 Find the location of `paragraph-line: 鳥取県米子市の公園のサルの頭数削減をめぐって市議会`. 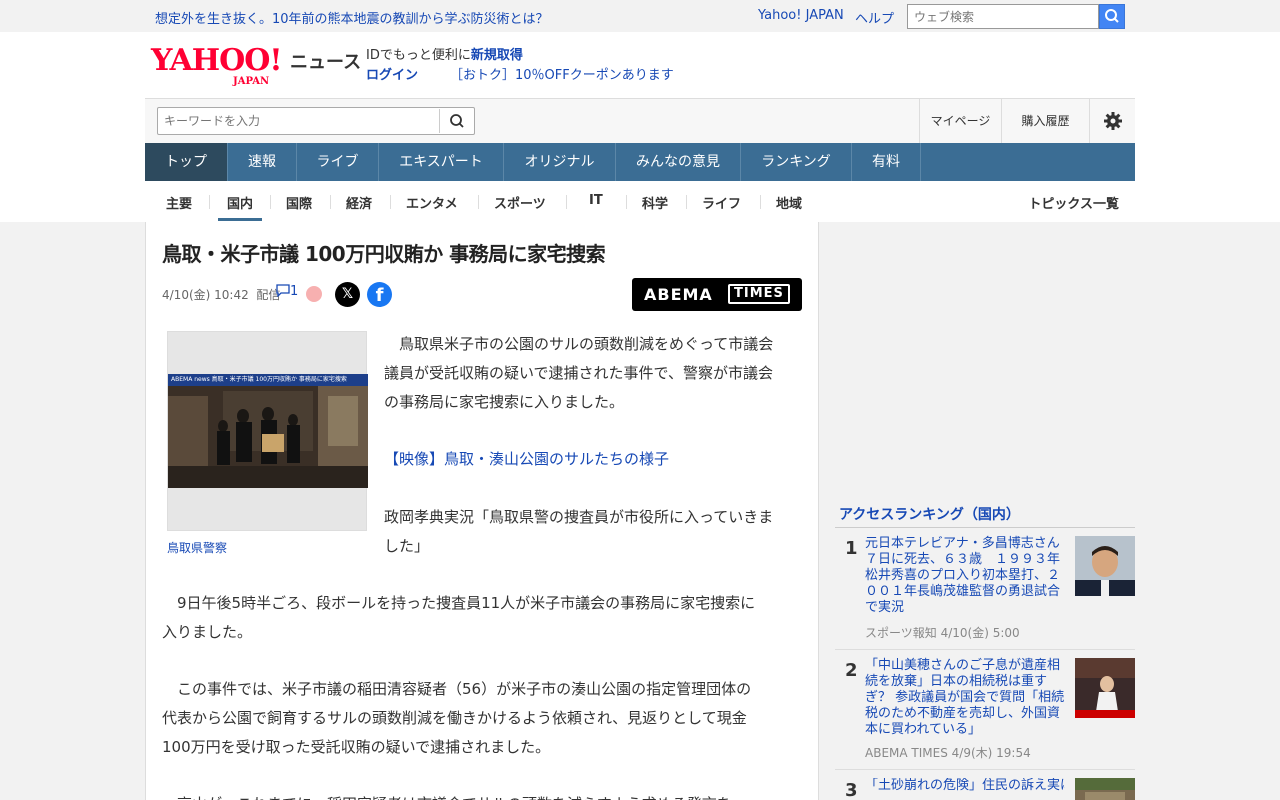

paragraph-line: 鳥取県米子市の公園のサルの頭数削減をめぐって市議会 is located at coordinates (579, 344).